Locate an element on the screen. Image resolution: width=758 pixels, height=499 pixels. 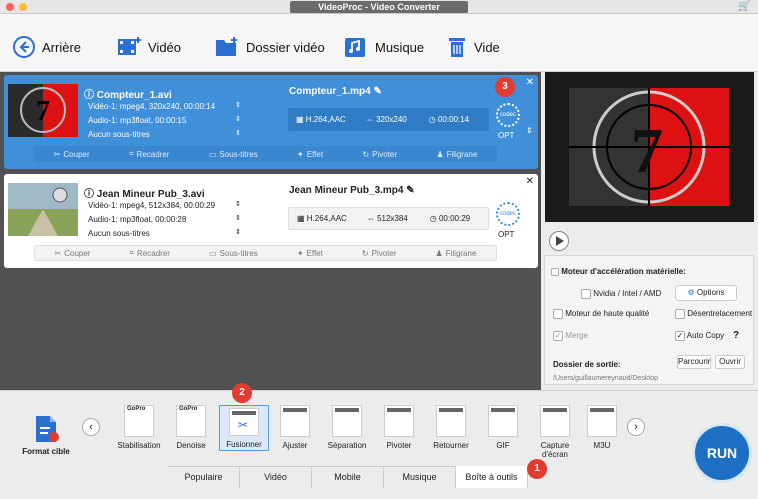
format-denoise: GoPro Denoise is located at coordinates (191, 427).